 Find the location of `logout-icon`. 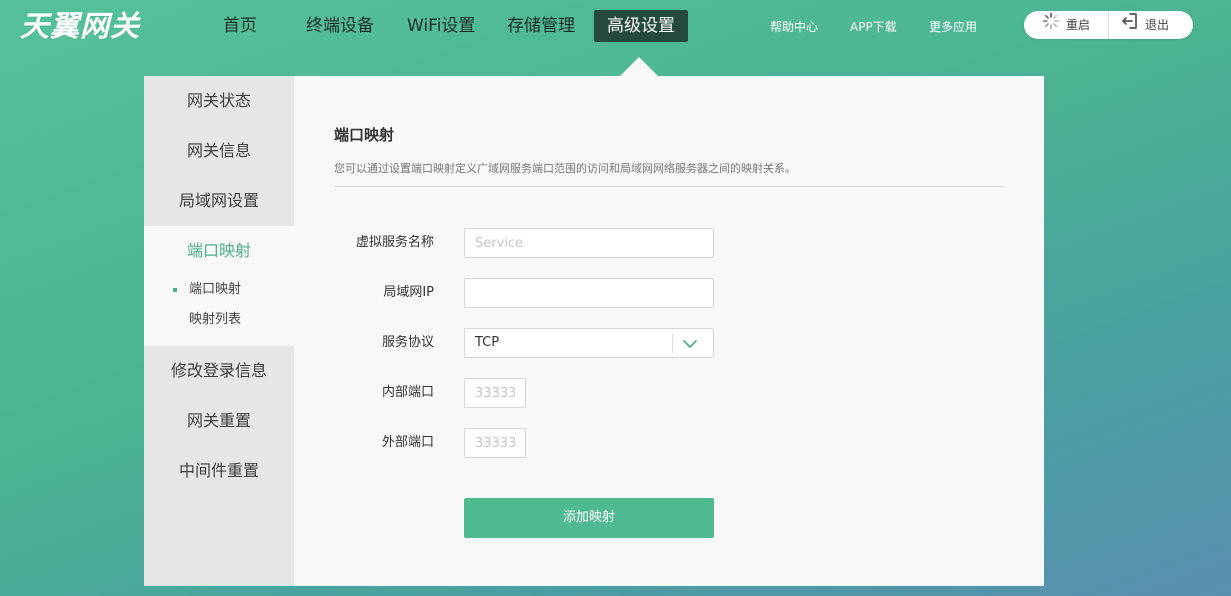

logout-icon is located at coordinates (1130, 26).